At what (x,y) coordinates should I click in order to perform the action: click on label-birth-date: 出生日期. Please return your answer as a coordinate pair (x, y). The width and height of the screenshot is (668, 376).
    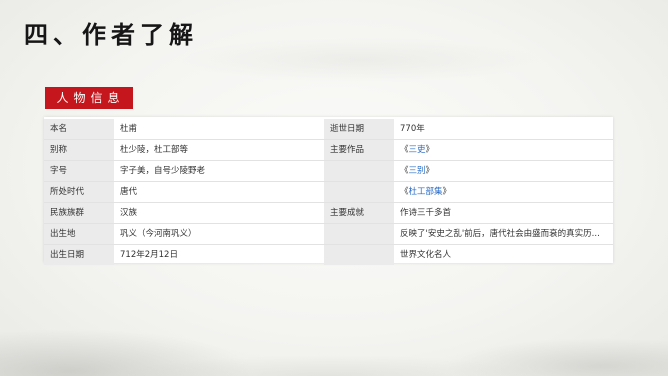
    Looking at the image, I should click on (79, 255).